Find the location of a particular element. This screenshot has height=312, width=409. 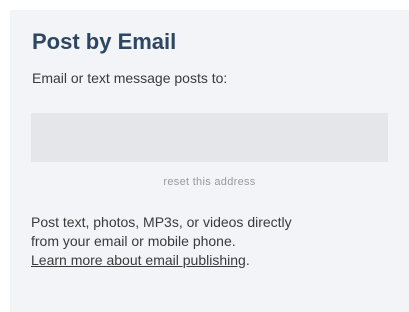

learn-more-suffix: . is located at coordinates (247, 260).